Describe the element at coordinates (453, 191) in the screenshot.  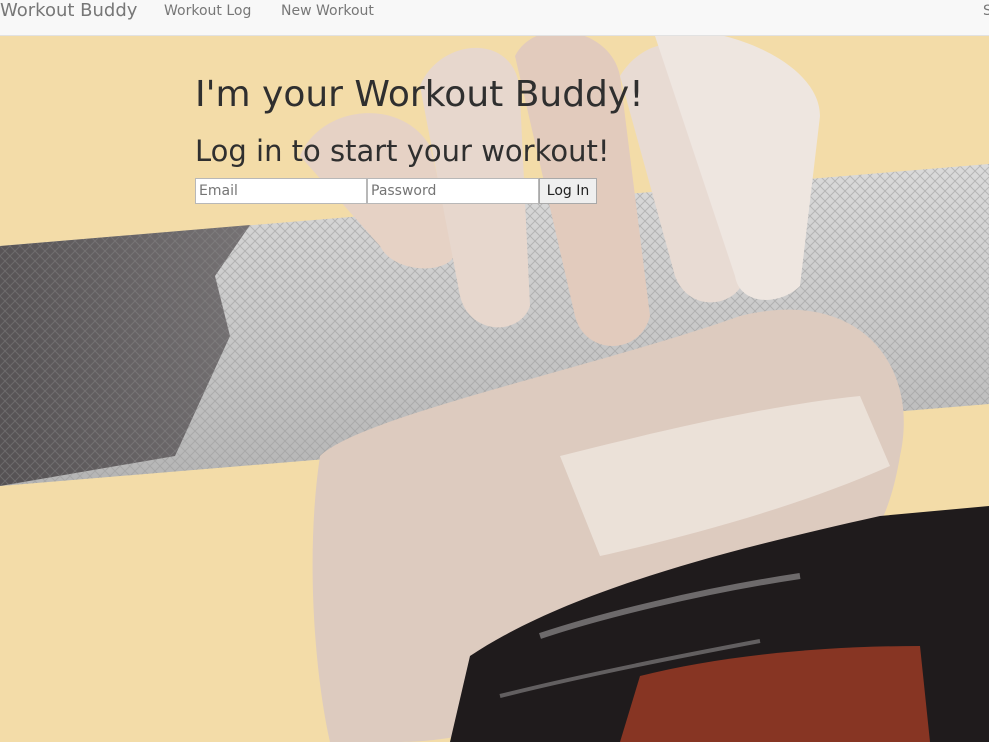
I see `password-field` at that location.